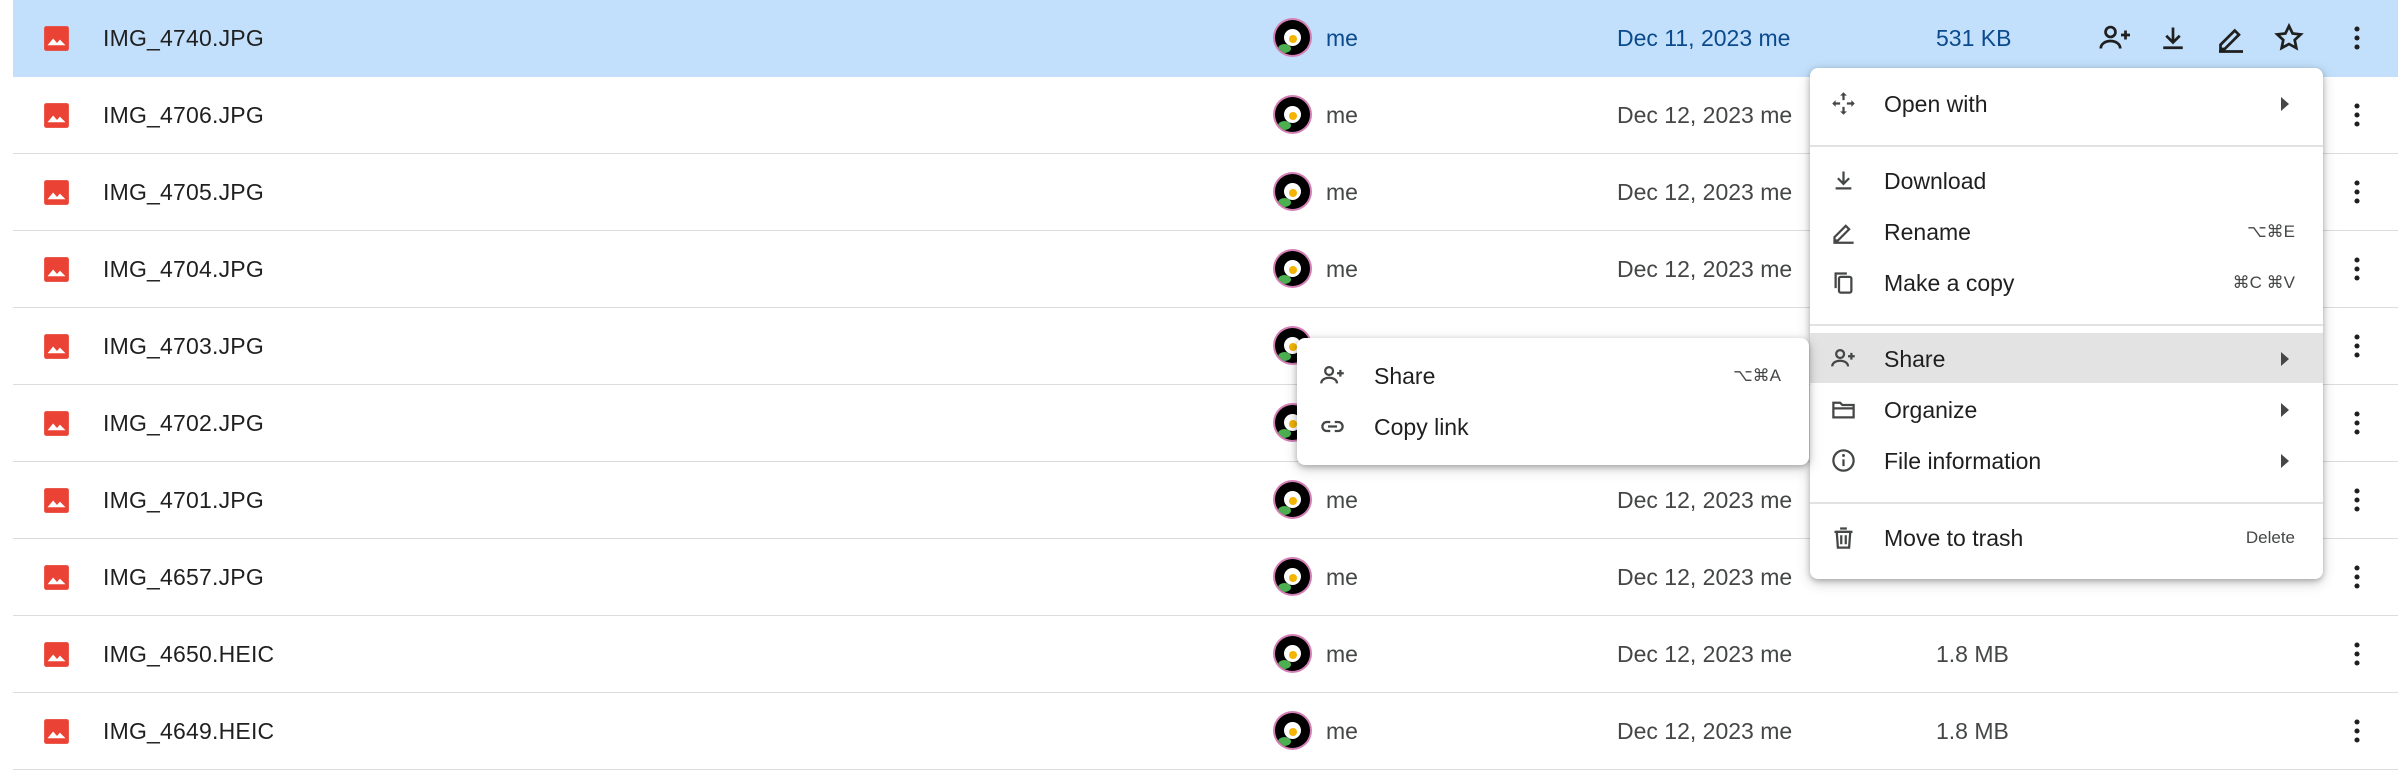 The width and height of the screenshot is (2398, 784). I want to click on menu-label-make-copy: Make a copy, so click(1949, 283).